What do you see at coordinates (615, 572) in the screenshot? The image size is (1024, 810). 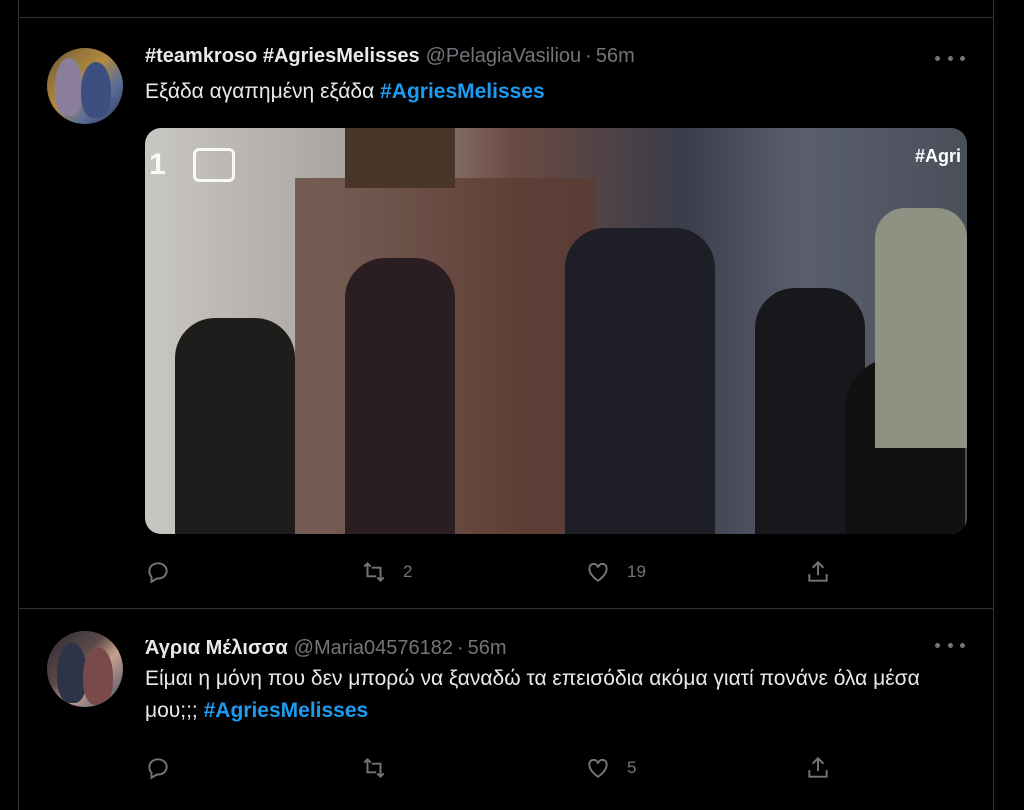 I see `like-button: 19` at bounding box center [615, 572].